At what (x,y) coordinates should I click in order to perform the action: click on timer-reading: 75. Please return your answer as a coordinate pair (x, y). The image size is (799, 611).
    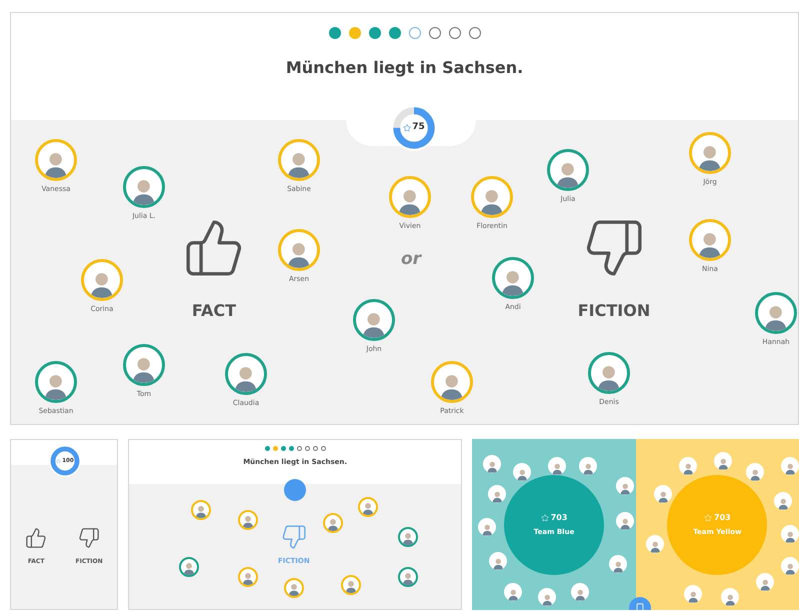
    Looking at the image, I should click on (418, 127).